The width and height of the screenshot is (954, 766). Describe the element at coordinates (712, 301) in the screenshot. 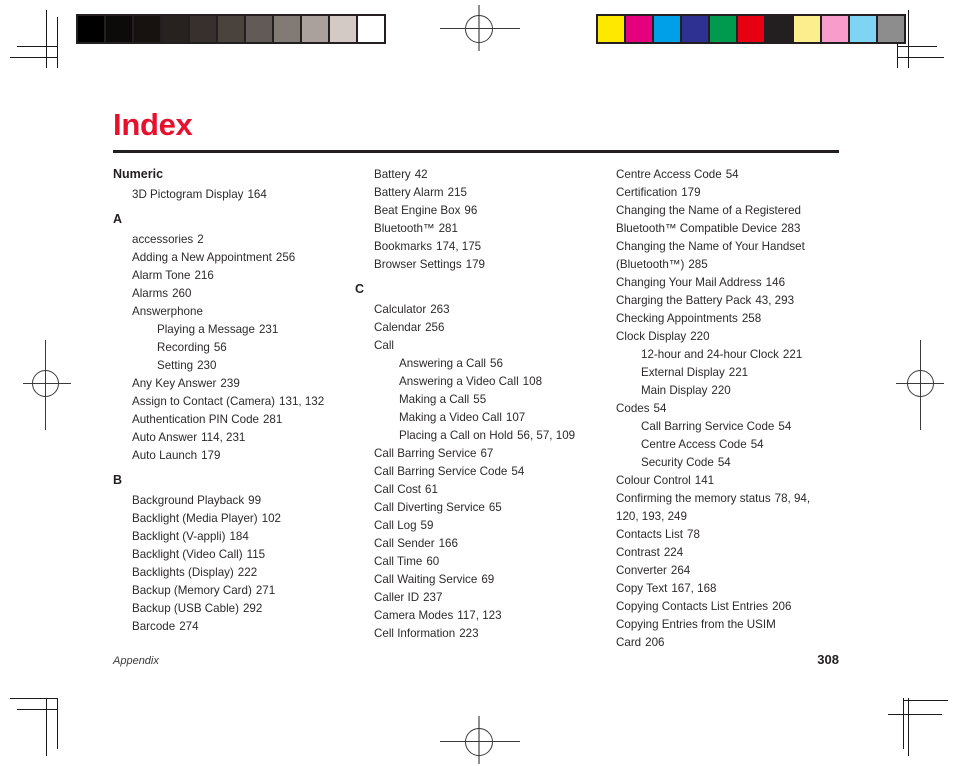

I see `index-entry: Charging the Battery Pack 43, 293` at that location.